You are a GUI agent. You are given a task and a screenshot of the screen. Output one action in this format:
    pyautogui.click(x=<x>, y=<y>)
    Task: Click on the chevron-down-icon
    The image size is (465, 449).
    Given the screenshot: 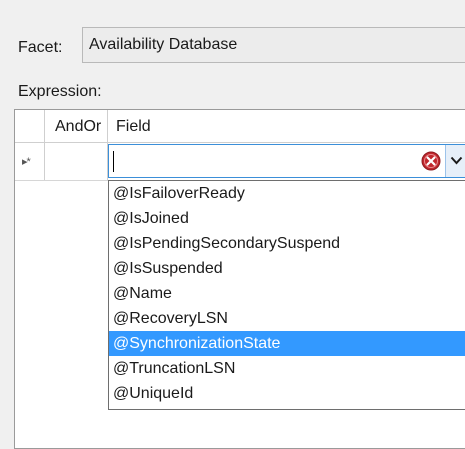 What is the action you would take?
    pyautogui.click(x=456, y=160)
    